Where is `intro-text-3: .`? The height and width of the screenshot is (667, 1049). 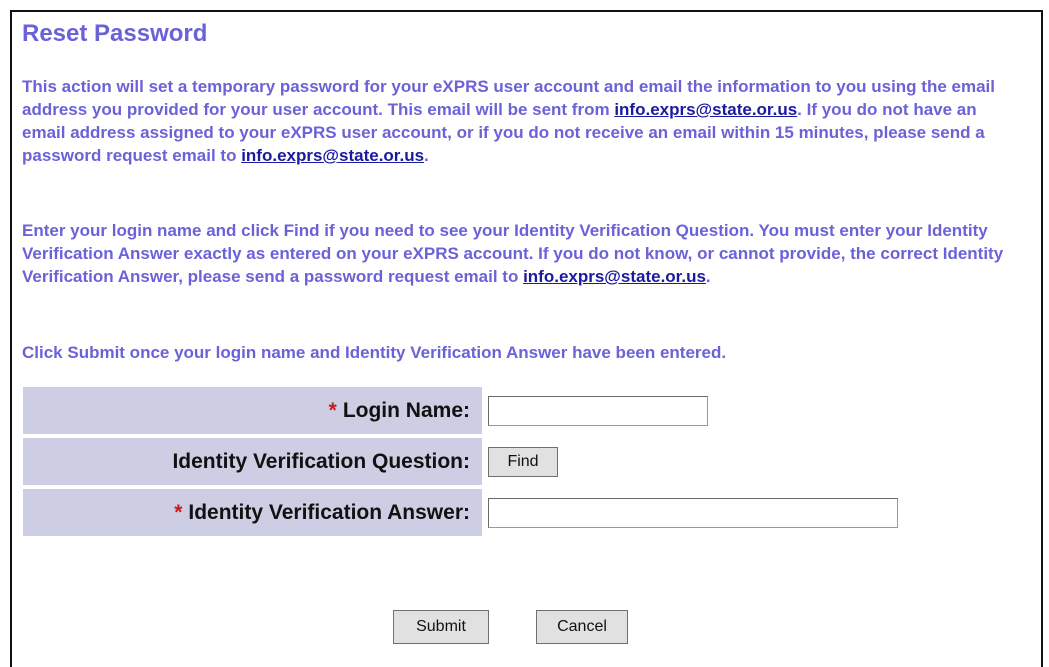
intro-text-3: . is located at coordinates (426, 155).